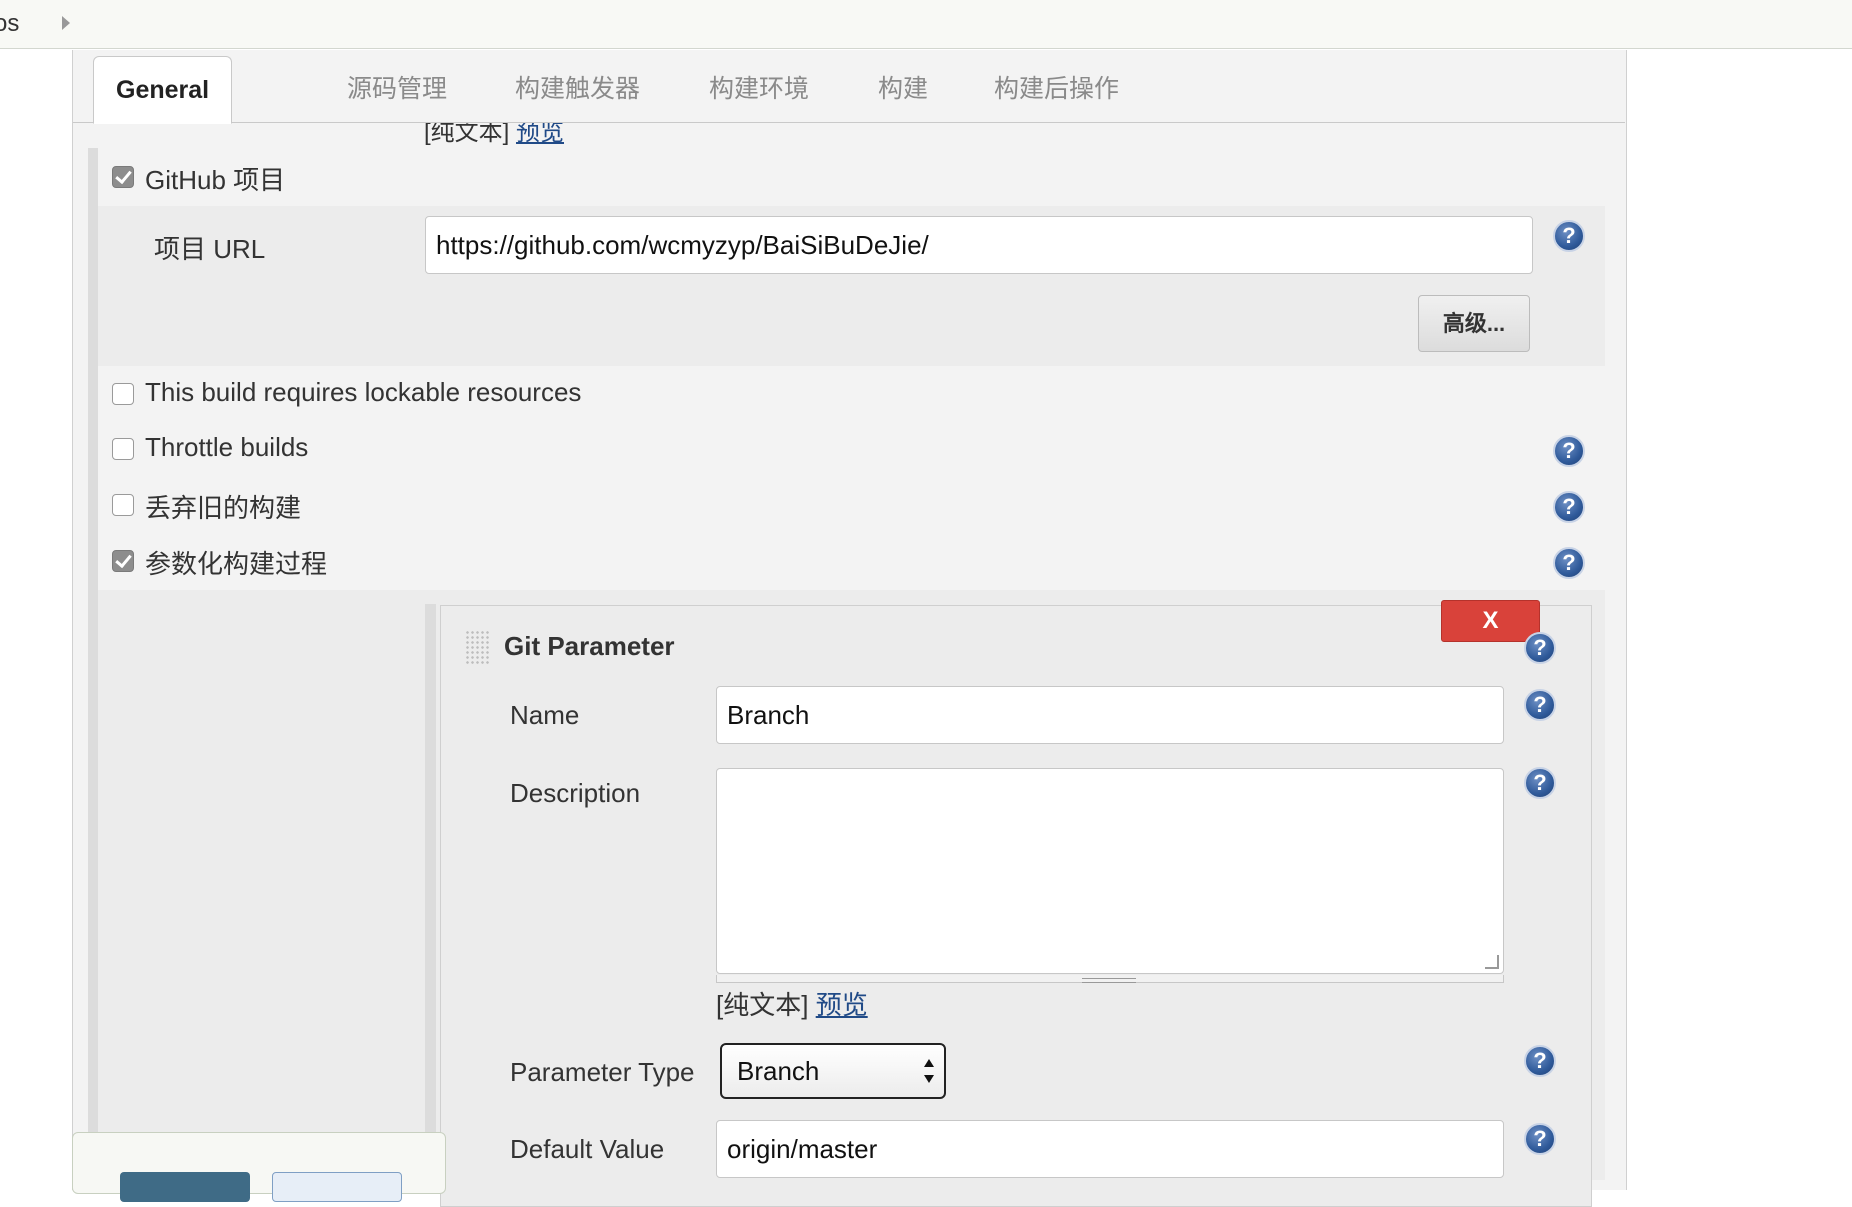  What do you see at coordinates (123, 449) in the screenshot?
I see `throttle-builds-checkbox` at bounding box center [123, 449].